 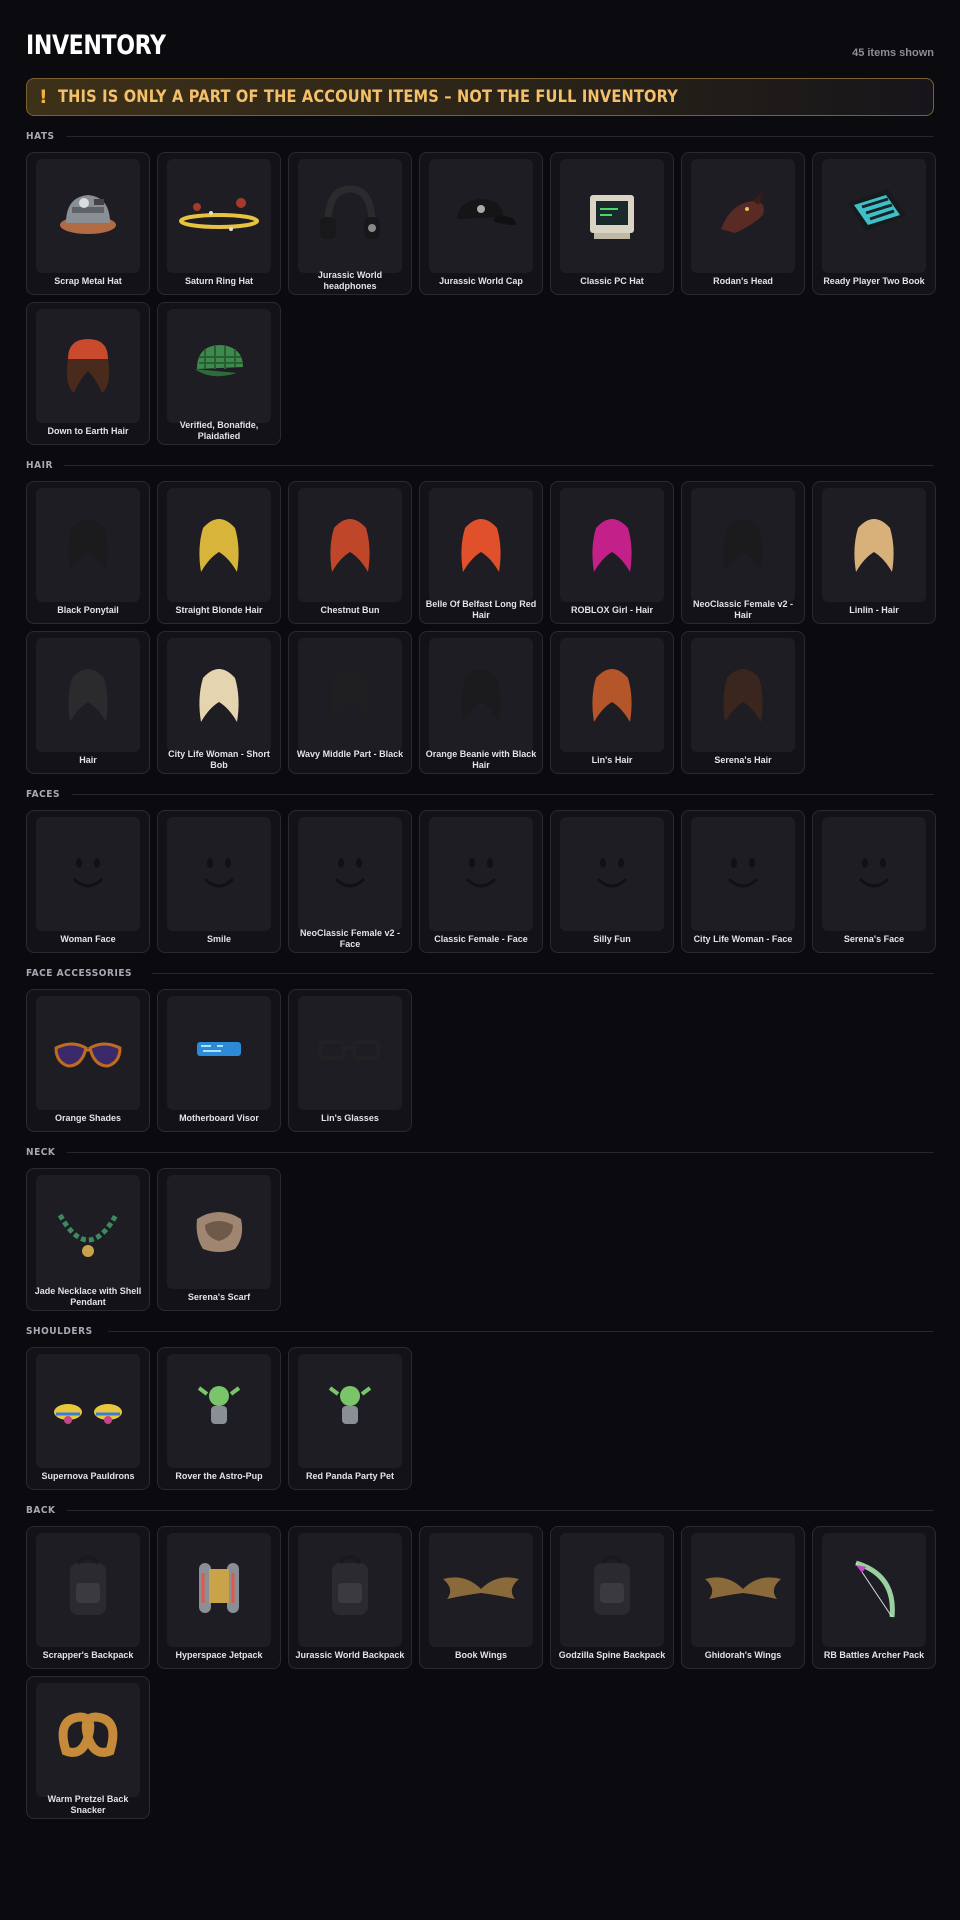 What do you see at coordinates (88, 1239) in the screenshot?
I see `inventory-item-card: Jade Necklace with Shell Pendant` at bounding box center [88, 1239].